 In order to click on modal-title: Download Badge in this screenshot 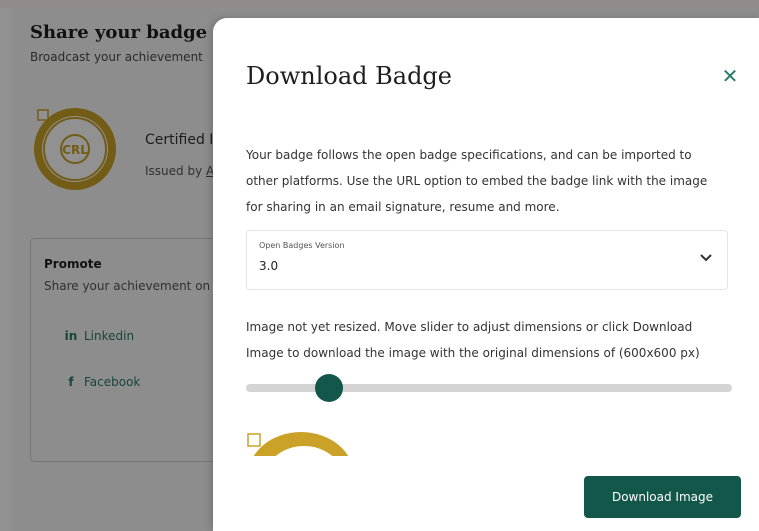, I will do `click(349, 76)`.